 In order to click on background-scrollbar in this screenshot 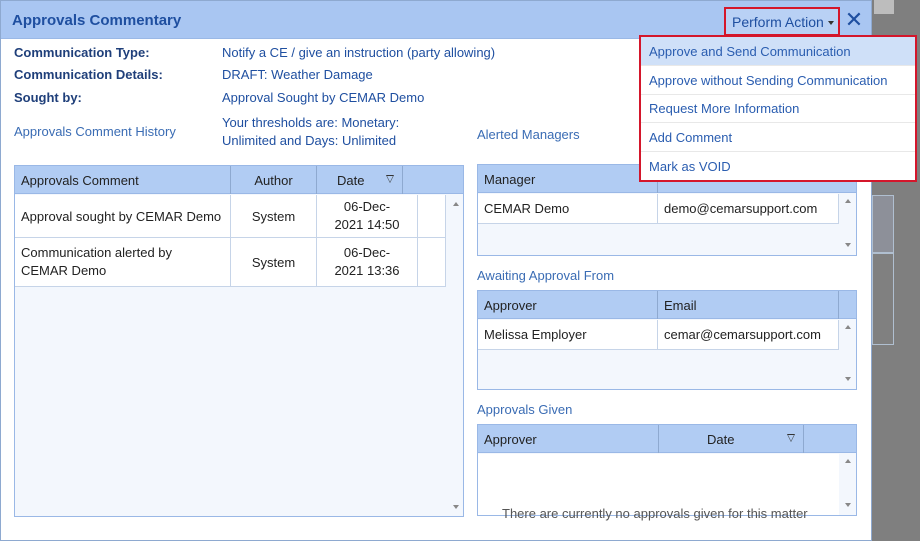, I will do `click(884, 7)`.